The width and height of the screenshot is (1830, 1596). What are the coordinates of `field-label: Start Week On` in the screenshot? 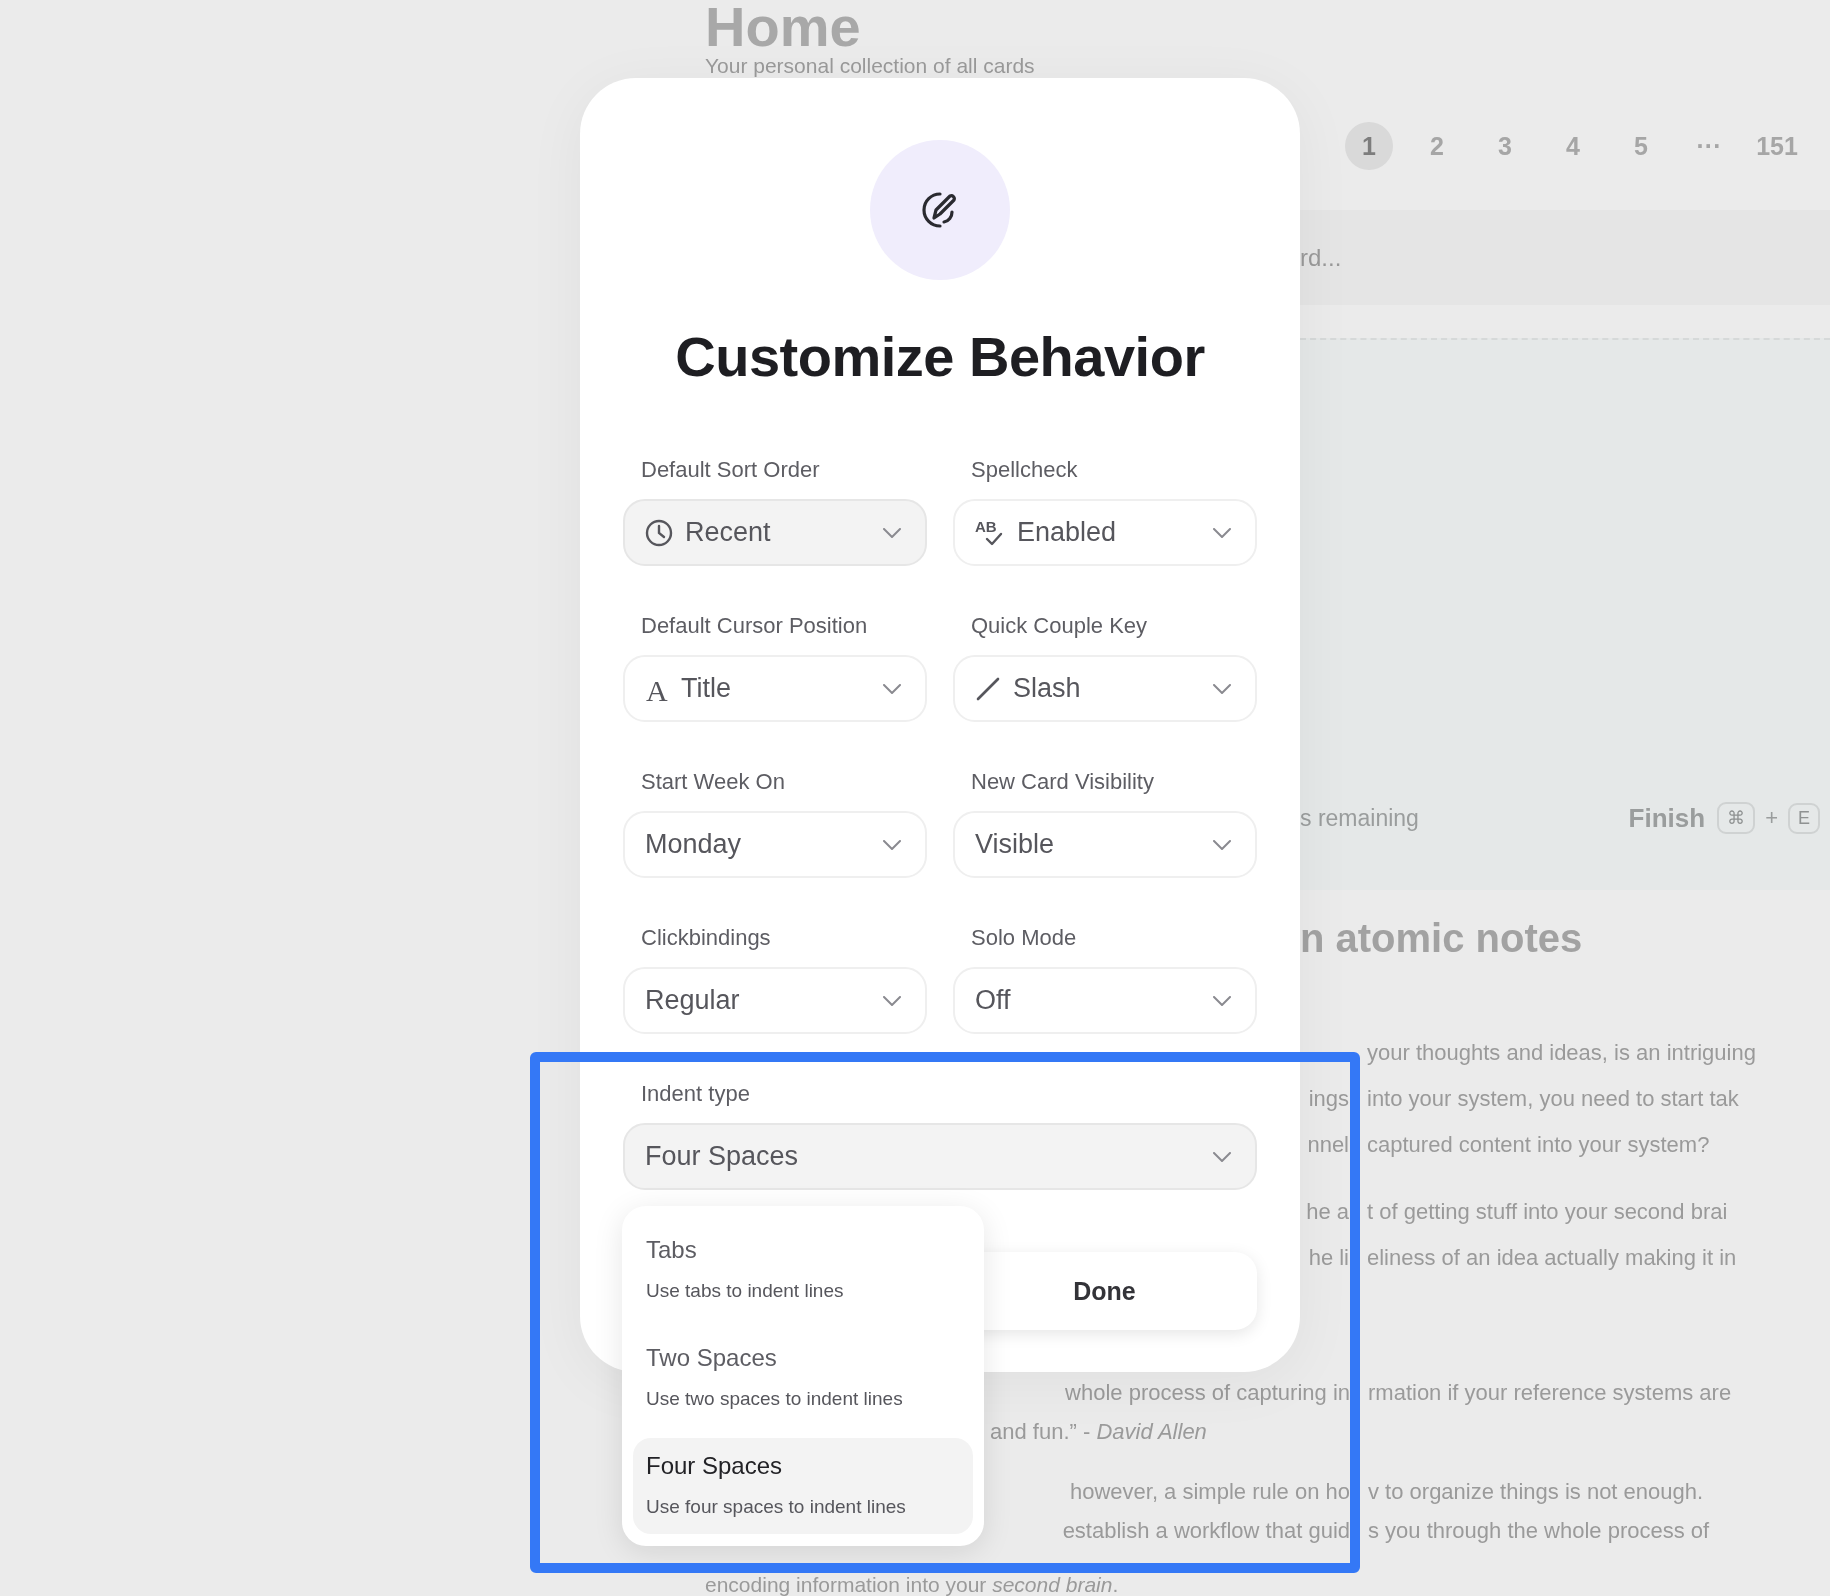 It's located at (713, 782).